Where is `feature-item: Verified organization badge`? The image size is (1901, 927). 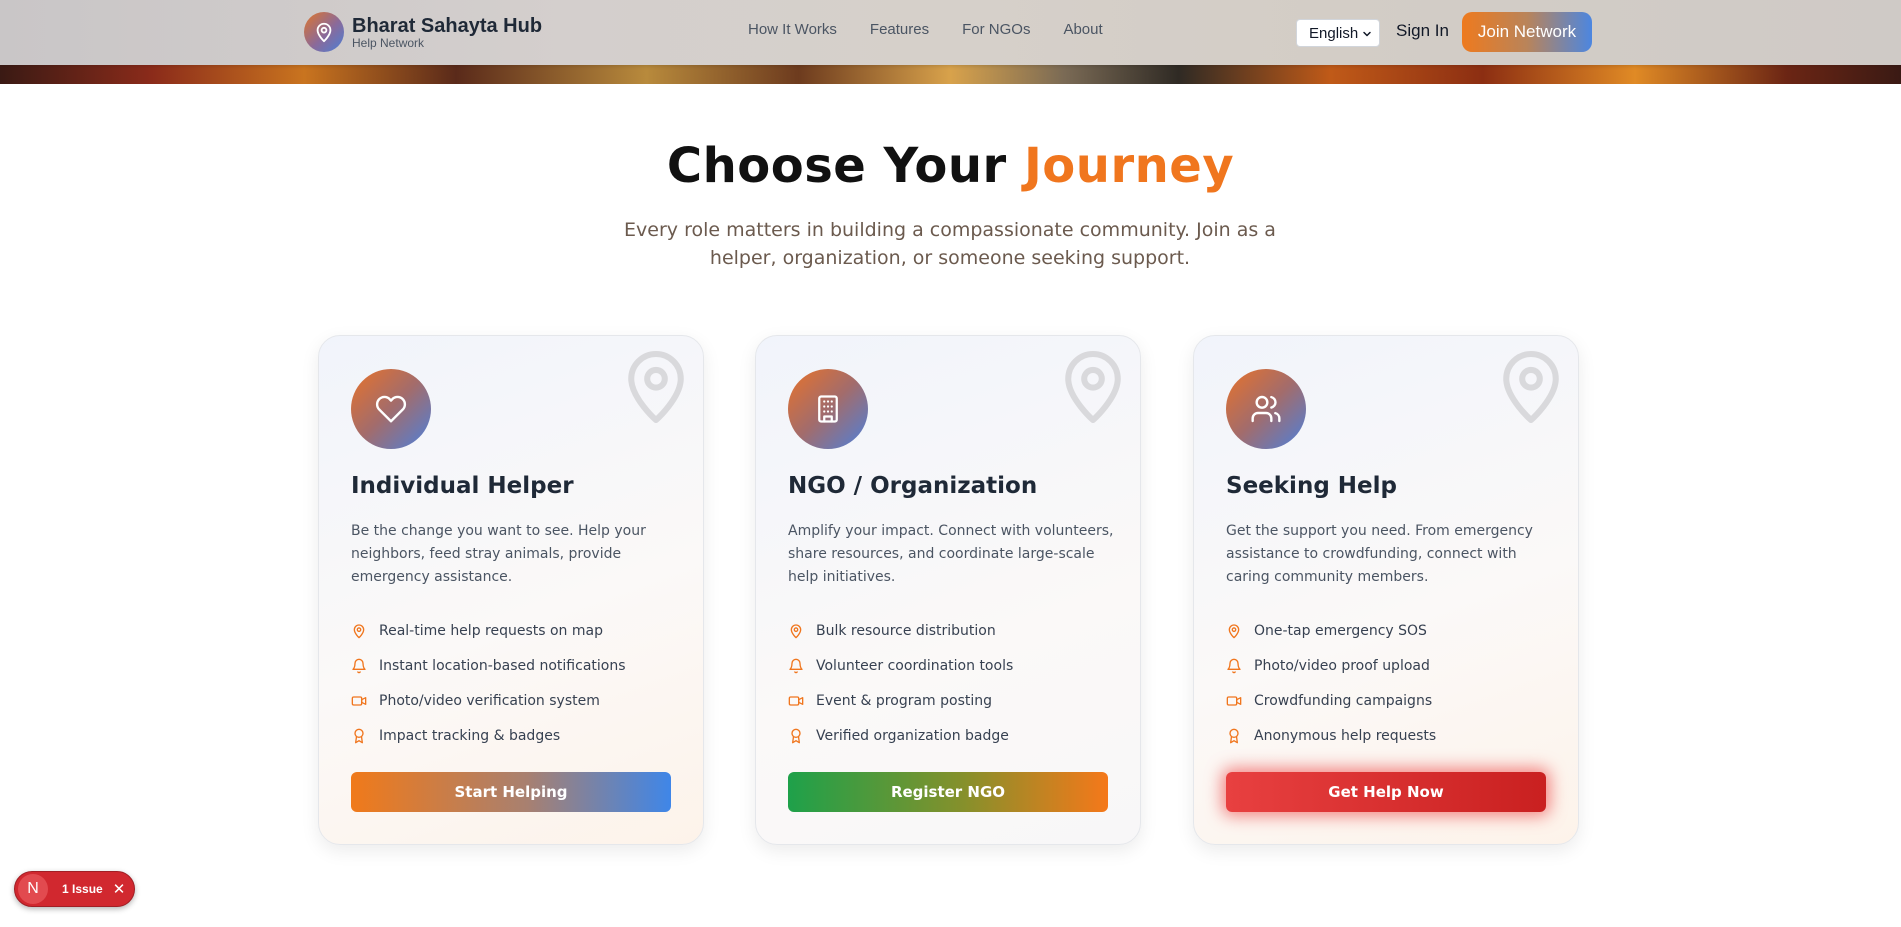 feature-item: Verified organization badge is located at coordinates (900, 735).